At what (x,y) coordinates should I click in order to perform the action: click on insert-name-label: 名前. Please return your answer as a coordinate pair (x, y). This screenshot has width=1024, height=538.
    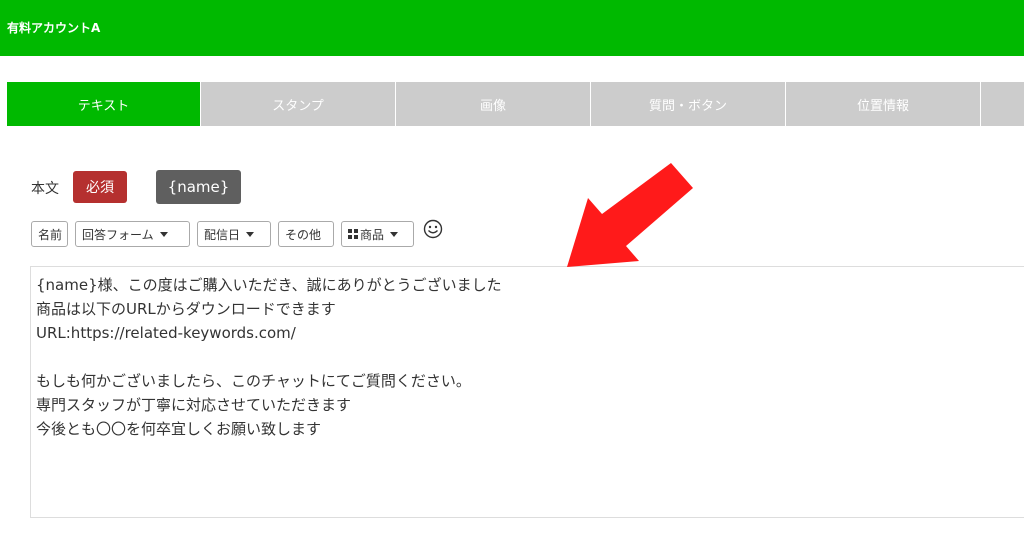
    Looking at the image, I should click on (50, 234).